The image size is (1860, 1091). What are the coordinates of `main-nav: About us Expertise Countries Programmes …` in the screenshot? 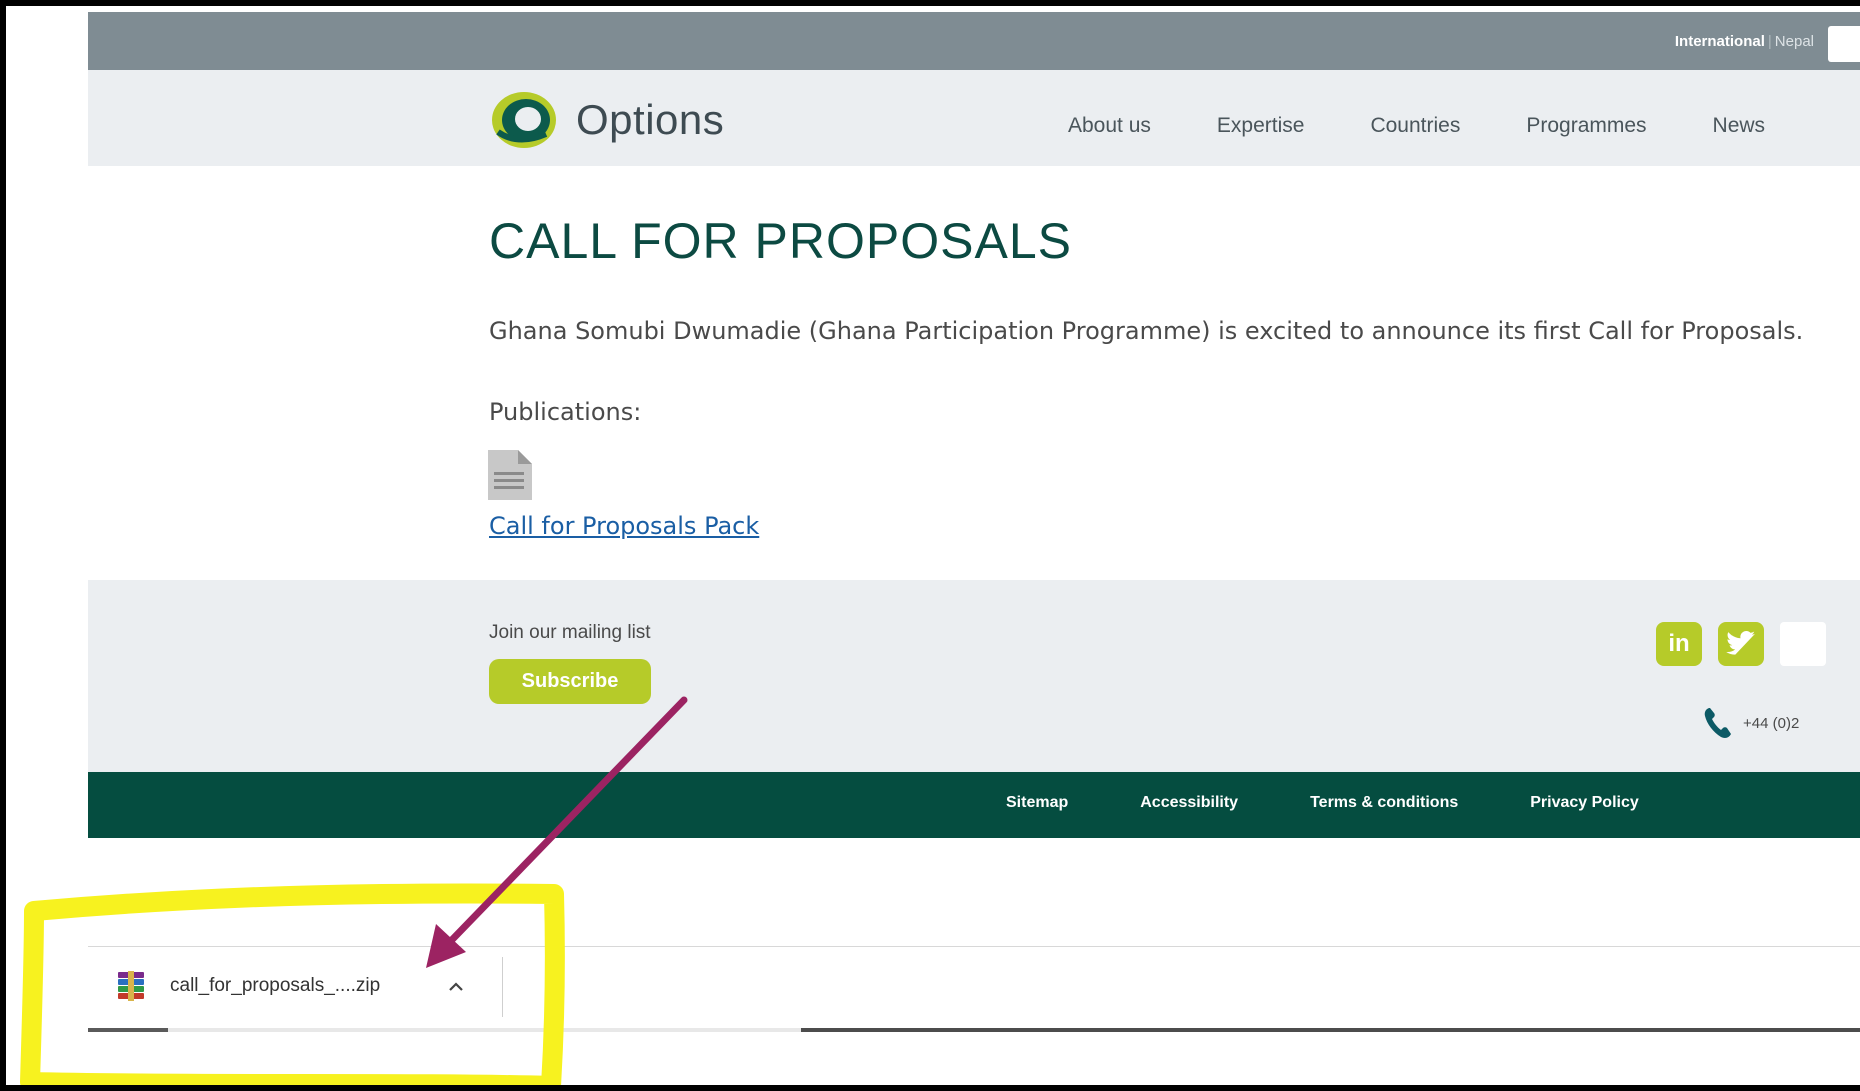 It's located at (1449, 126).